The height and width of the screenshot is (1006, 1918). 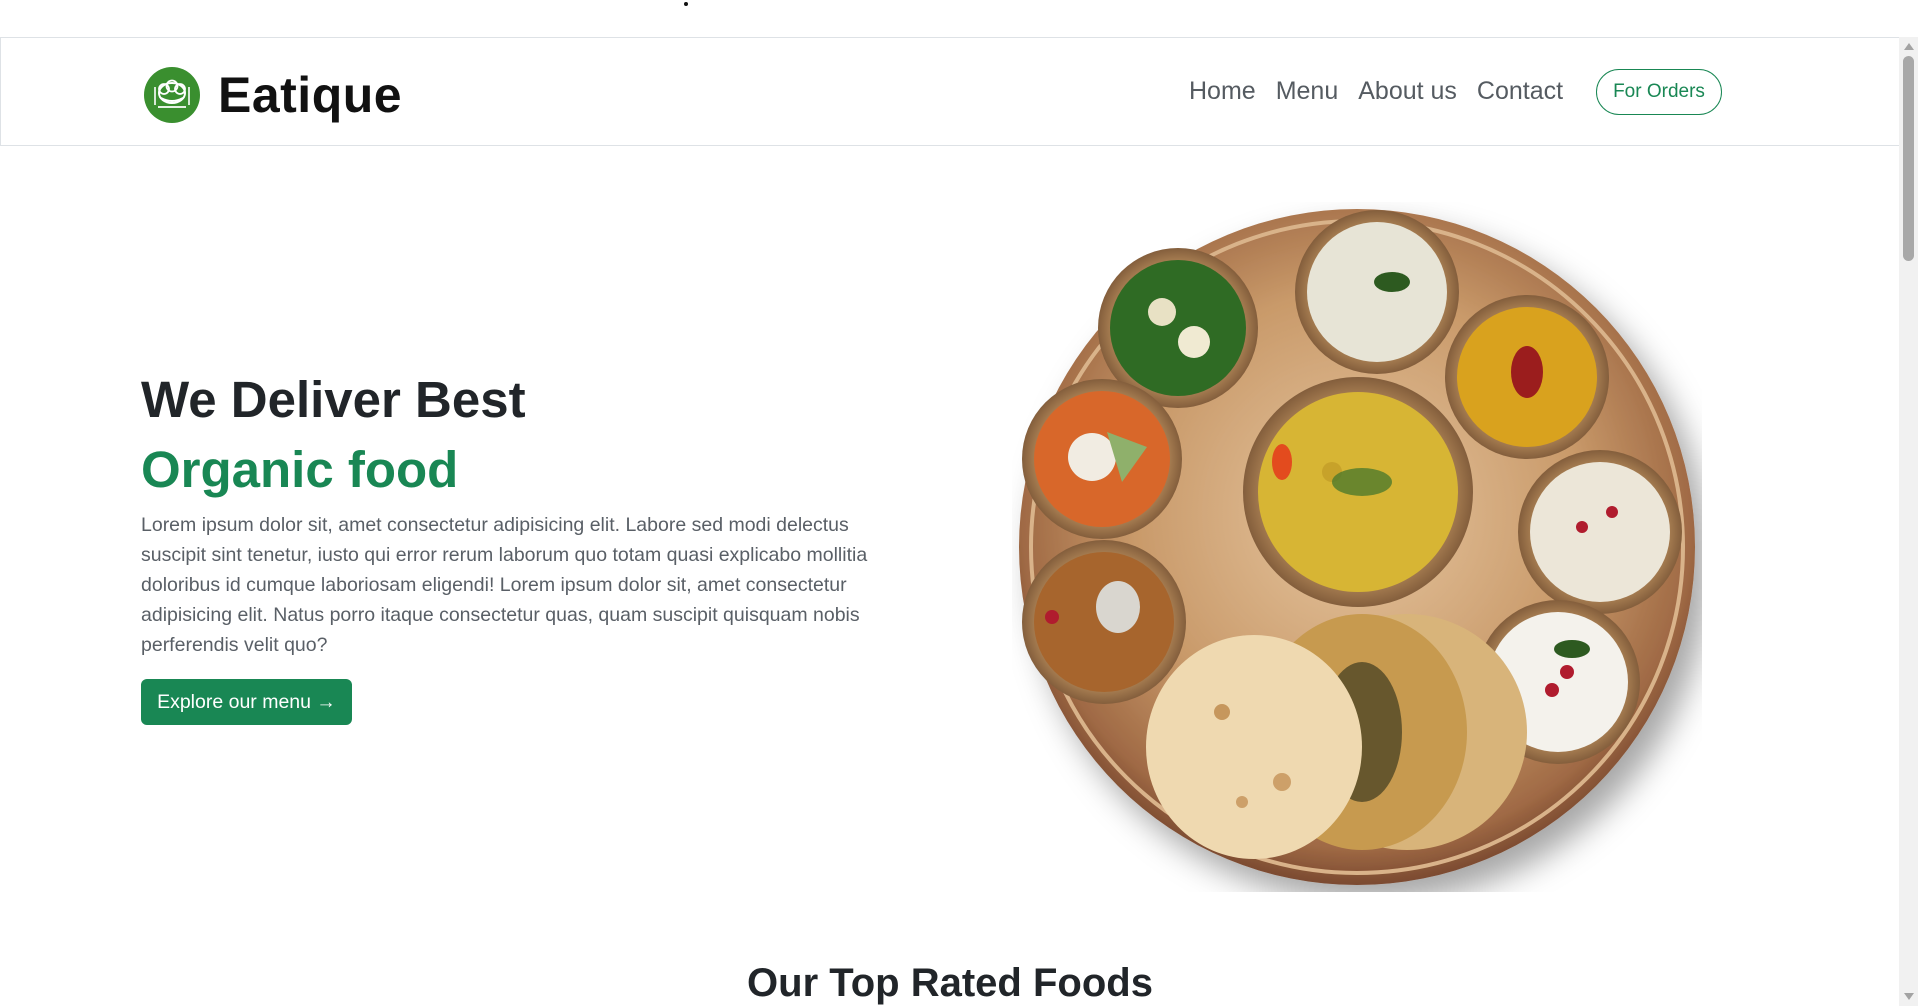 What do you see at coordinates (1659, 92) in the screenshot?
I see `for-orders-button: For Orders` at bounding box center [1659, 92].